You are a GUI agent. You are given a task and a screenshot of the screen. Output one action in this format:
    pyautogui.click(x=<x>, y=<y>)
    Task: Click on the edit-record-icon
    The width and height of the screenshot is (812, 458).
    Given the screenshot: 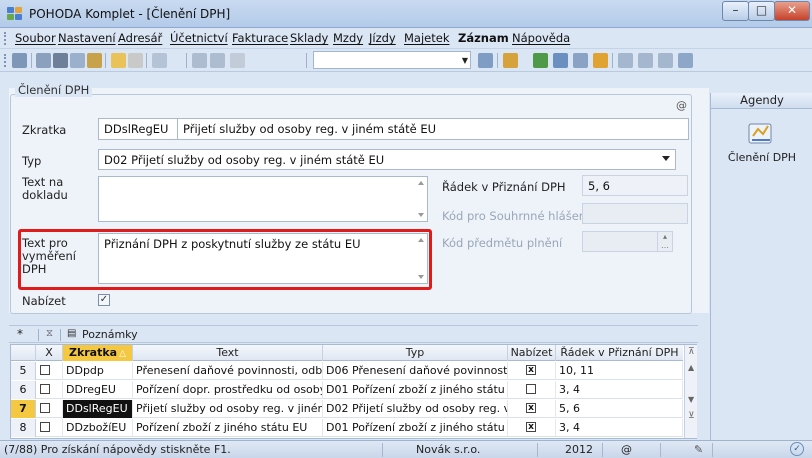 What is the action you would take?
    pyautogui.click(x=135, y=60)
    